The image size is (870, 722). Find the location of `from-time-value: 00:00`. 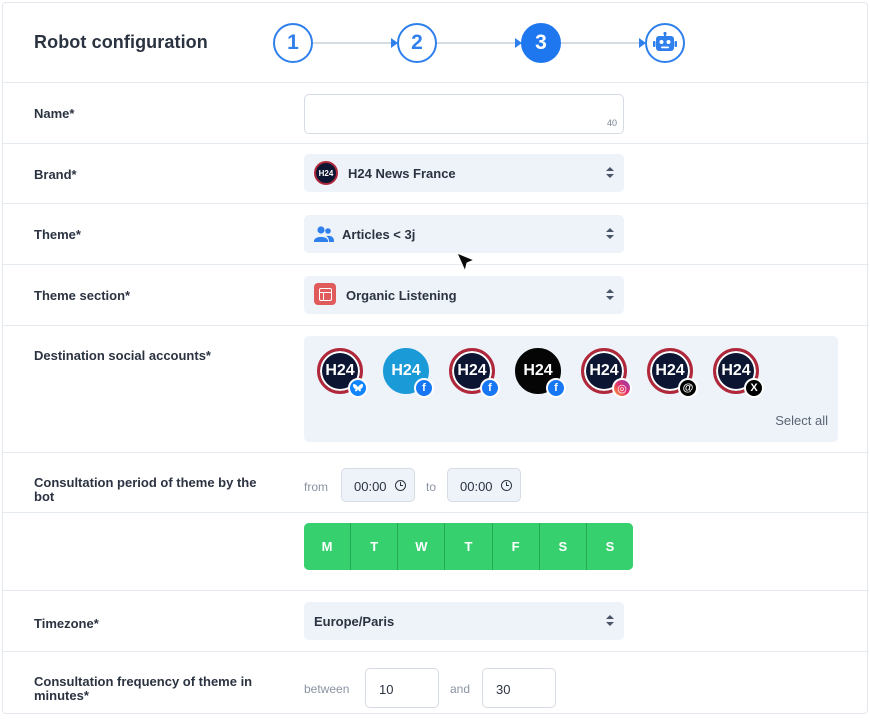

from-time-value: 00:00 is located at coordinates (370, 486).